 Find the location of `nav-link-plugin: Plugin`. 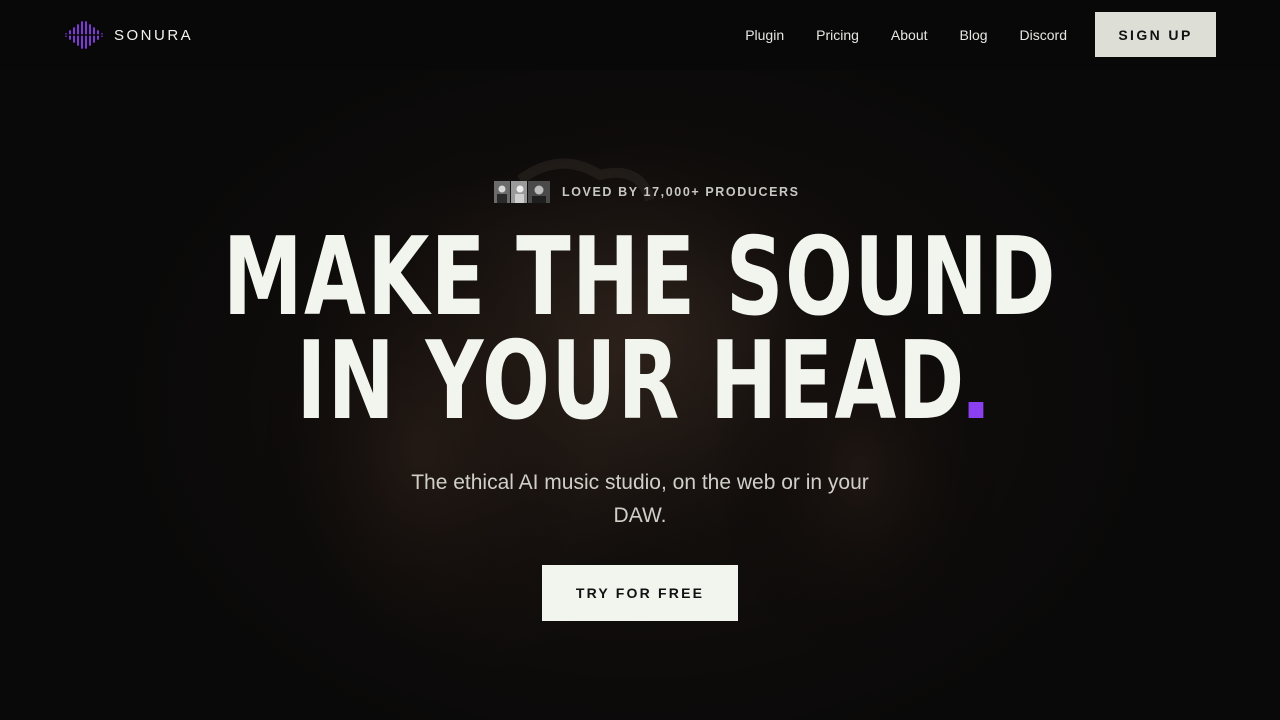

nav-link-plugin: Plugin is located at coordinates (764, 35).